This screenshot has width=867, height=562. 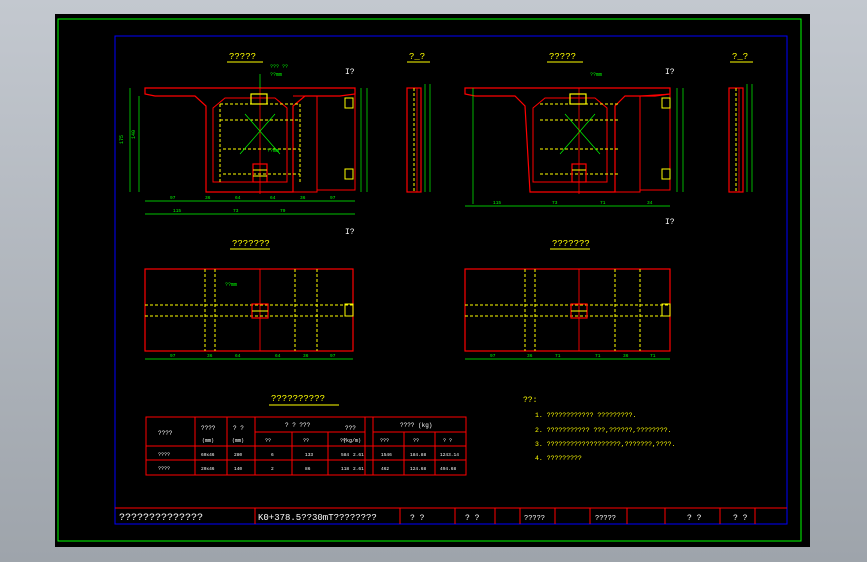 What do you see at coordinates (122, 139) in the screenshot?
I see `height-dim-1: 175` at bounding box center [122, 139].